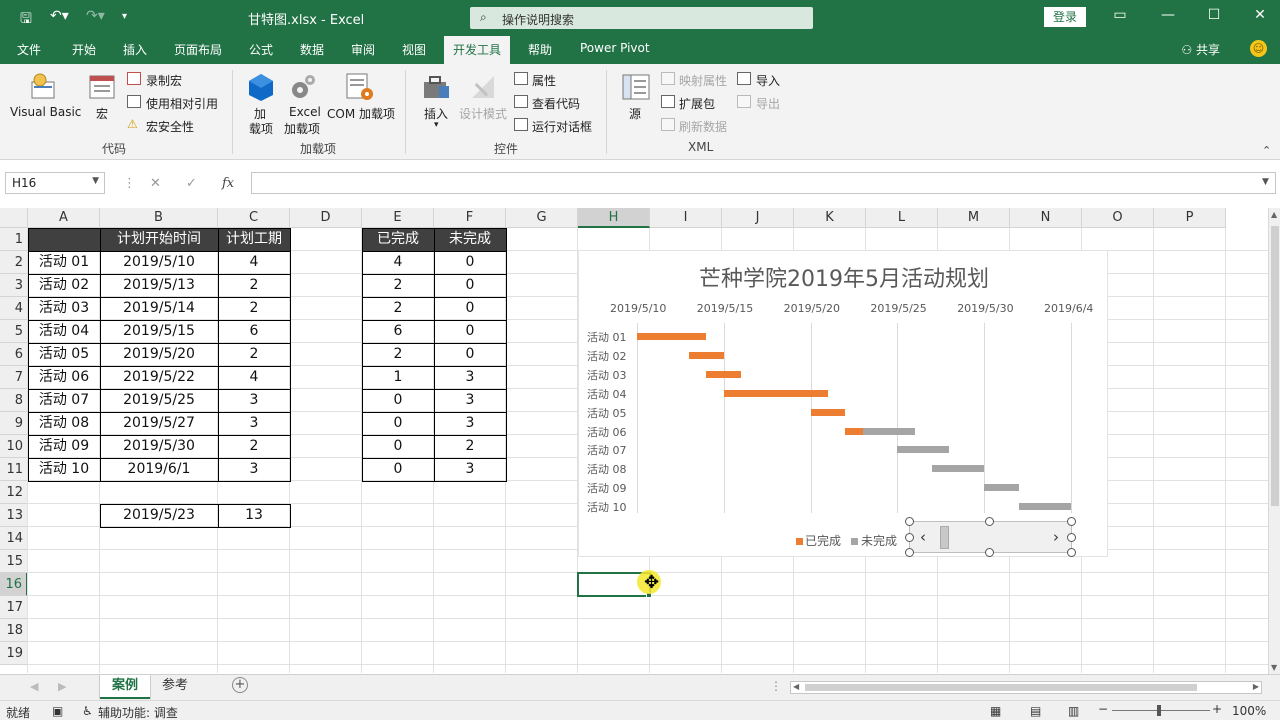 This screenshot has height=721, width=1280. I want to click on insert-function-icon: fx, so click(228, 183).